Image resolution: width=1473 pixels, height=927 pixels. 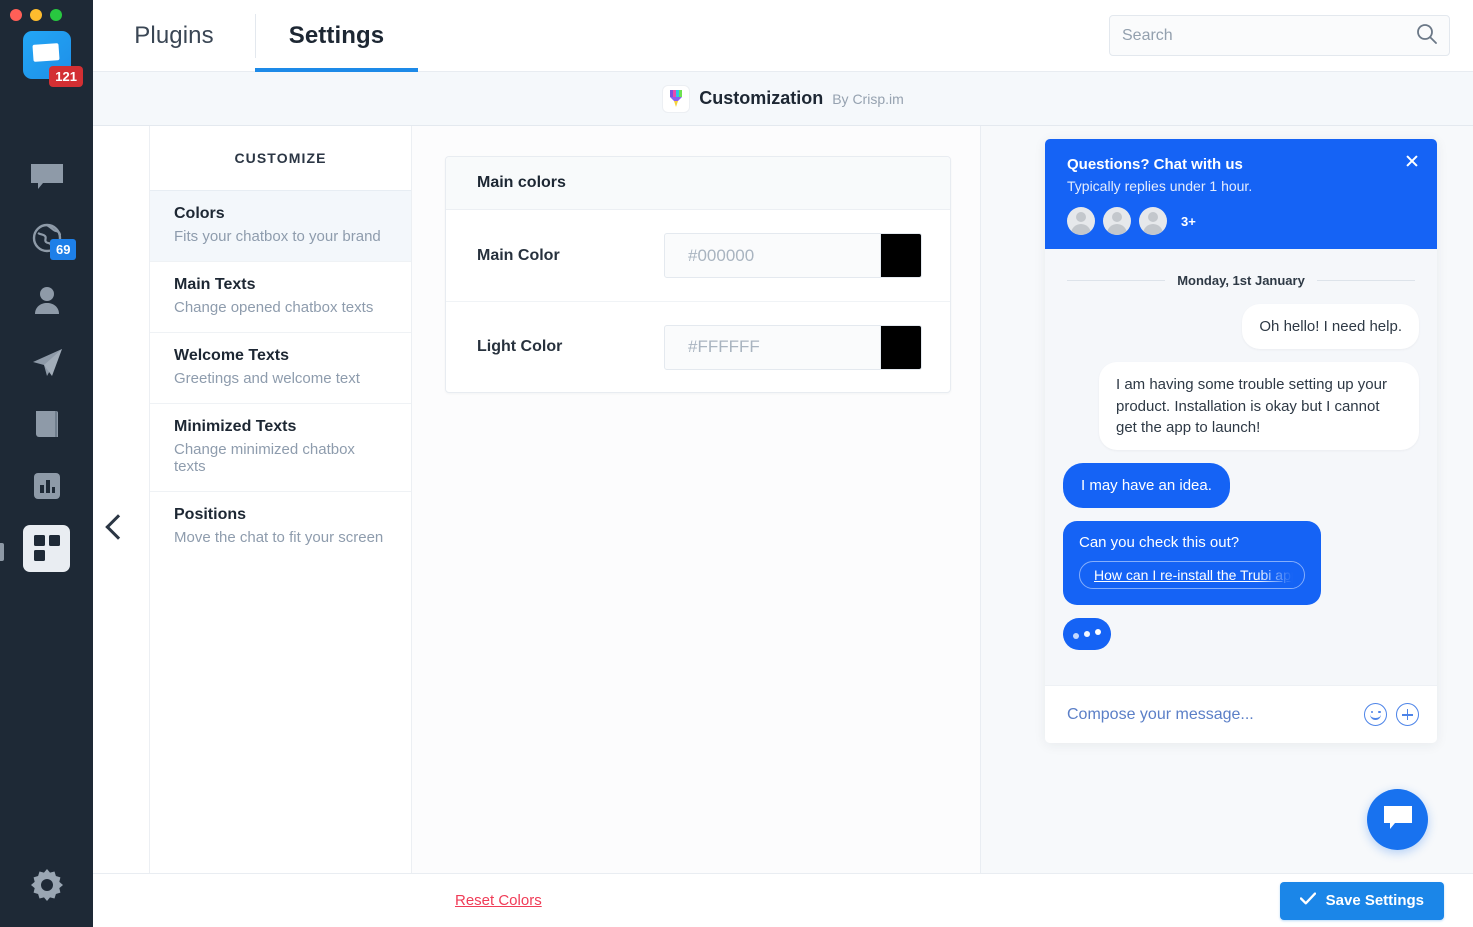 I want to click on main-color-input: #000000, so click(x=772, y=255).